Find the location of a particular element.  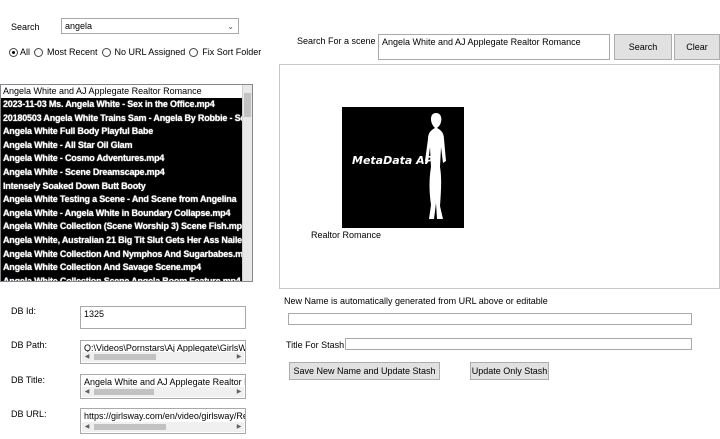

filter-all: All is located at coordinates (19, 52).